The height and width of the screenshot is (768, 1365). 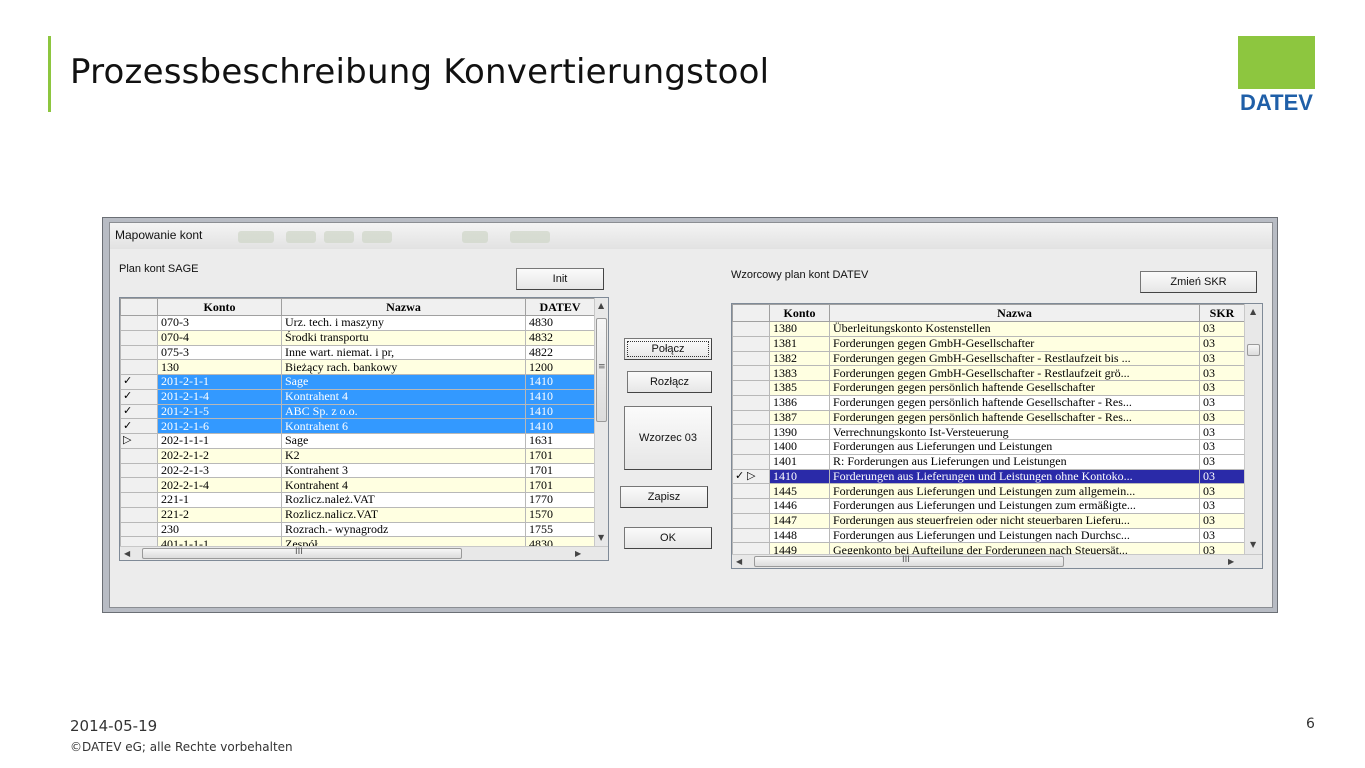 I want to click on cell-datev: 1631, so click(x=560, y=441).